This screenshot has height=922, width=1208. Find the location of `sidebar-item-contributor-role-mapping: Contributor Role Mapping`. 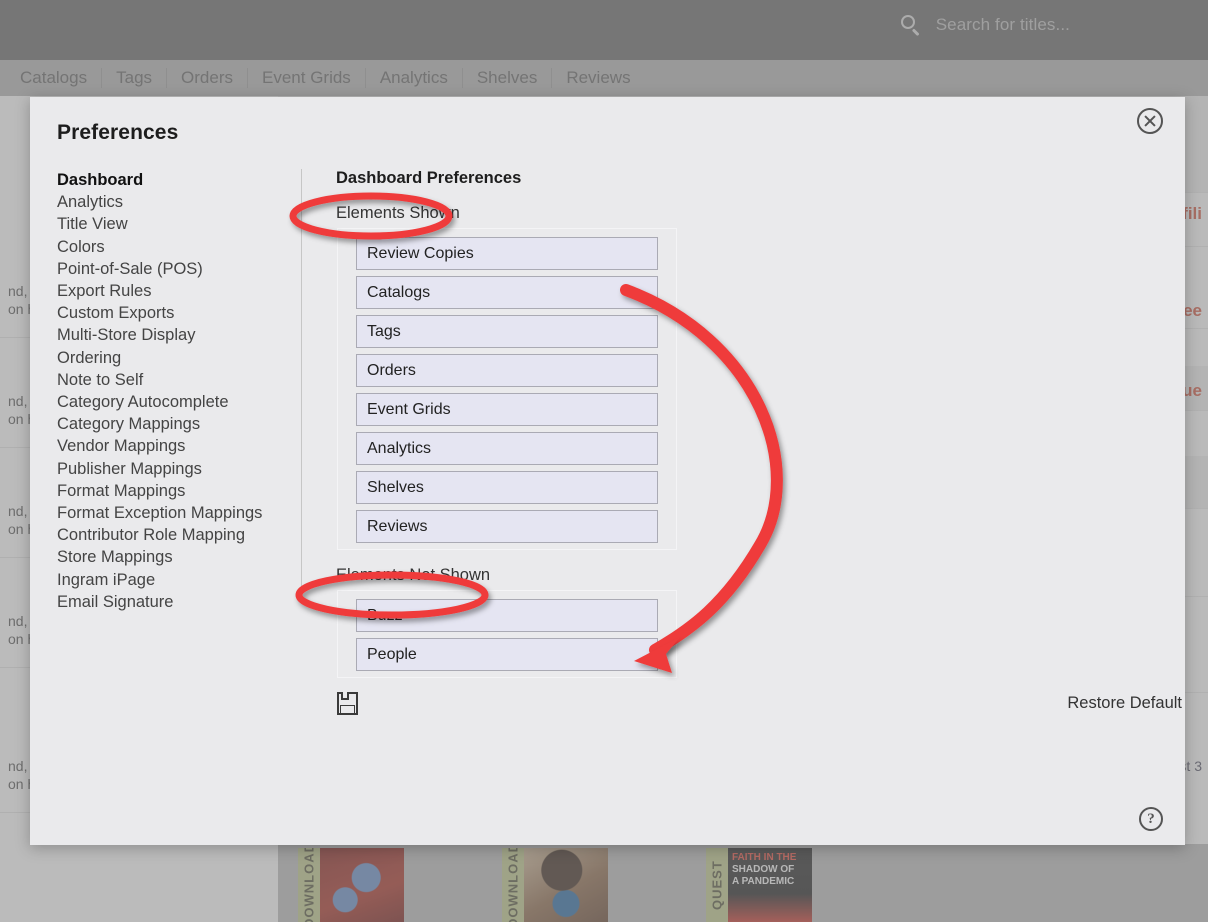

sidebar-item-contributor-role-mapping: Contributor Role Mapping is located at coordinates (179, 535).